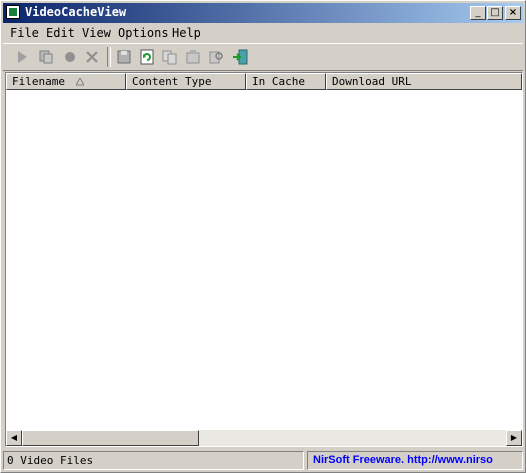 This screenshot has height=473, width=526. I want to click on column-content-type: Content Type, so click(186, 81).